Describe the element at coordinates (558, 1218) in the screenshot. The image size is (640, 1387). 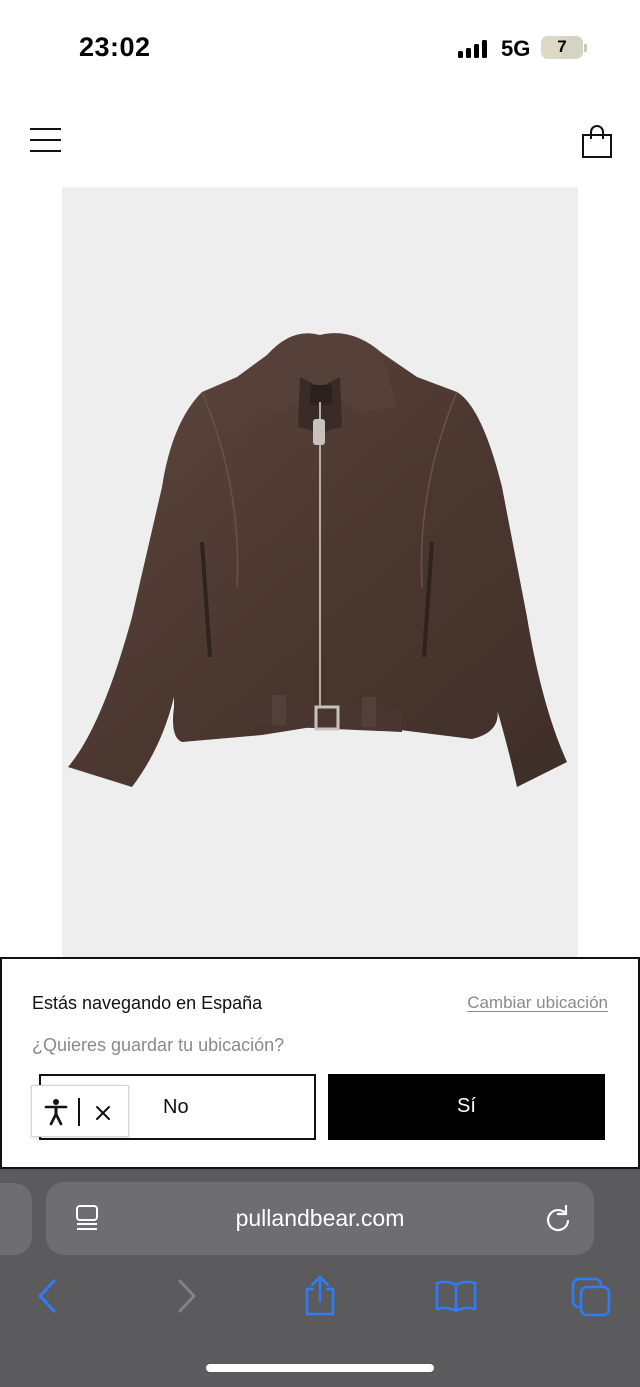
I see `reload-icon` at that location.